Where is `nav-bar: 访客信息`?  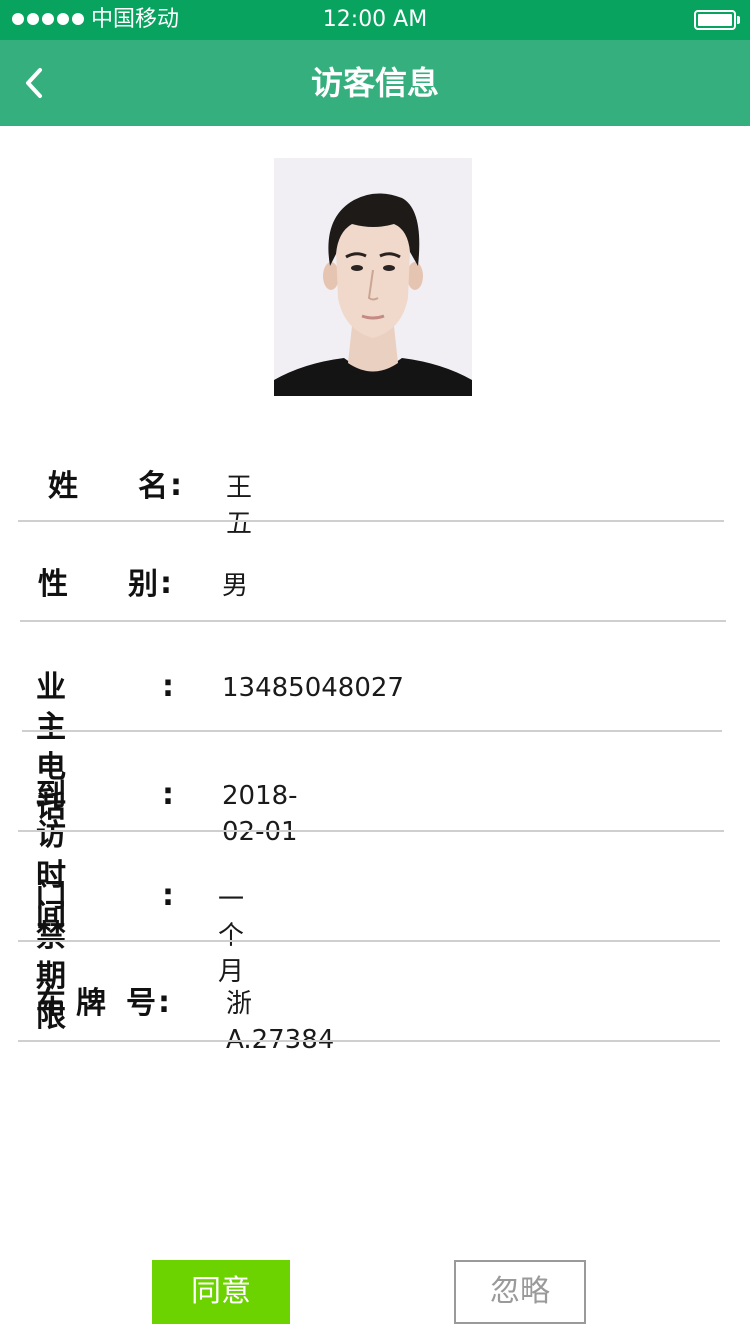 nav-bar: 访客信息 is located at coordinates (375, 83).